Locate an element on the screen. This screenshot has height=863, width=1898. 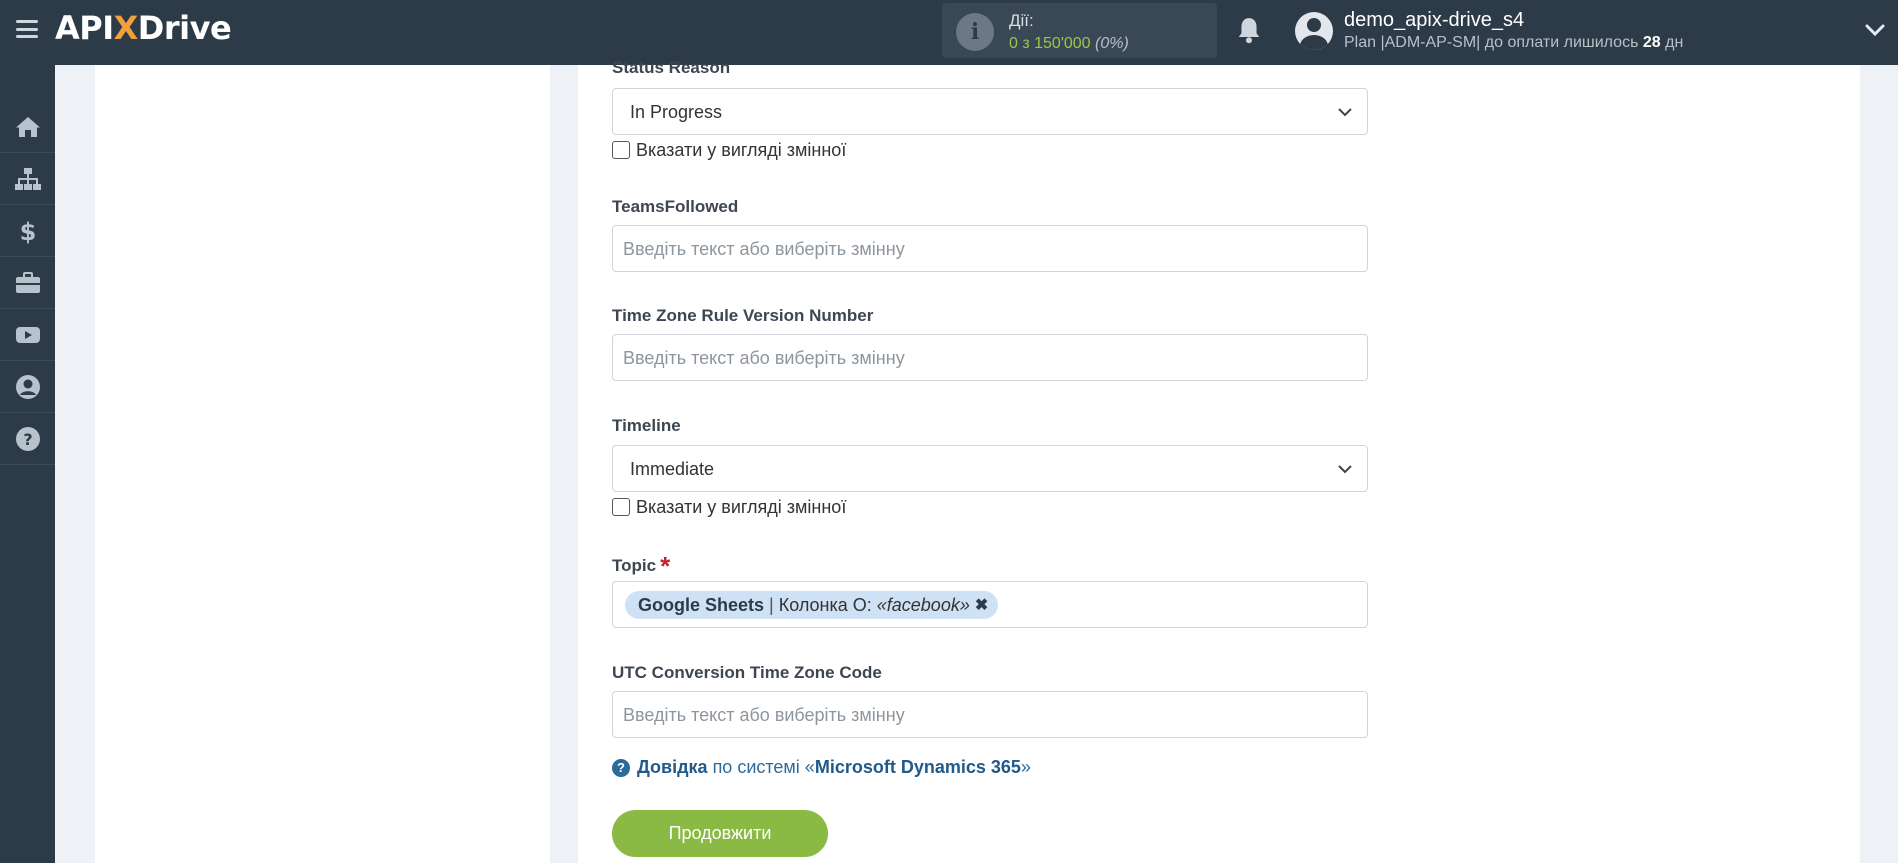
actions-value: 0 з 150'000 (0%) is located at coordinates (1069, 43).